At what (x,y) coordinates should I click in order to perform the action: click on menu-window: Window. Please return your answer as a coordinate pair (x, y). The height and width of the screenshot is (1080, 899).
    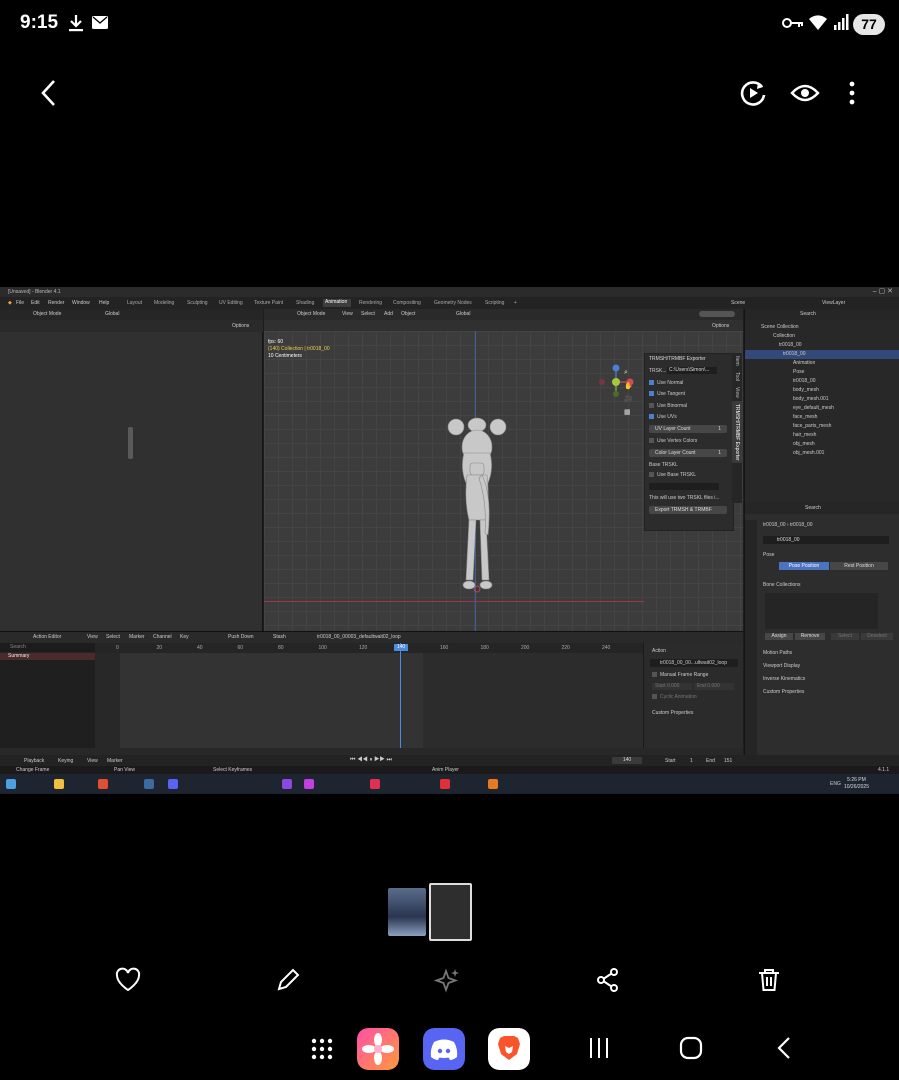
    Looking at the image, I should click on (81, 303).